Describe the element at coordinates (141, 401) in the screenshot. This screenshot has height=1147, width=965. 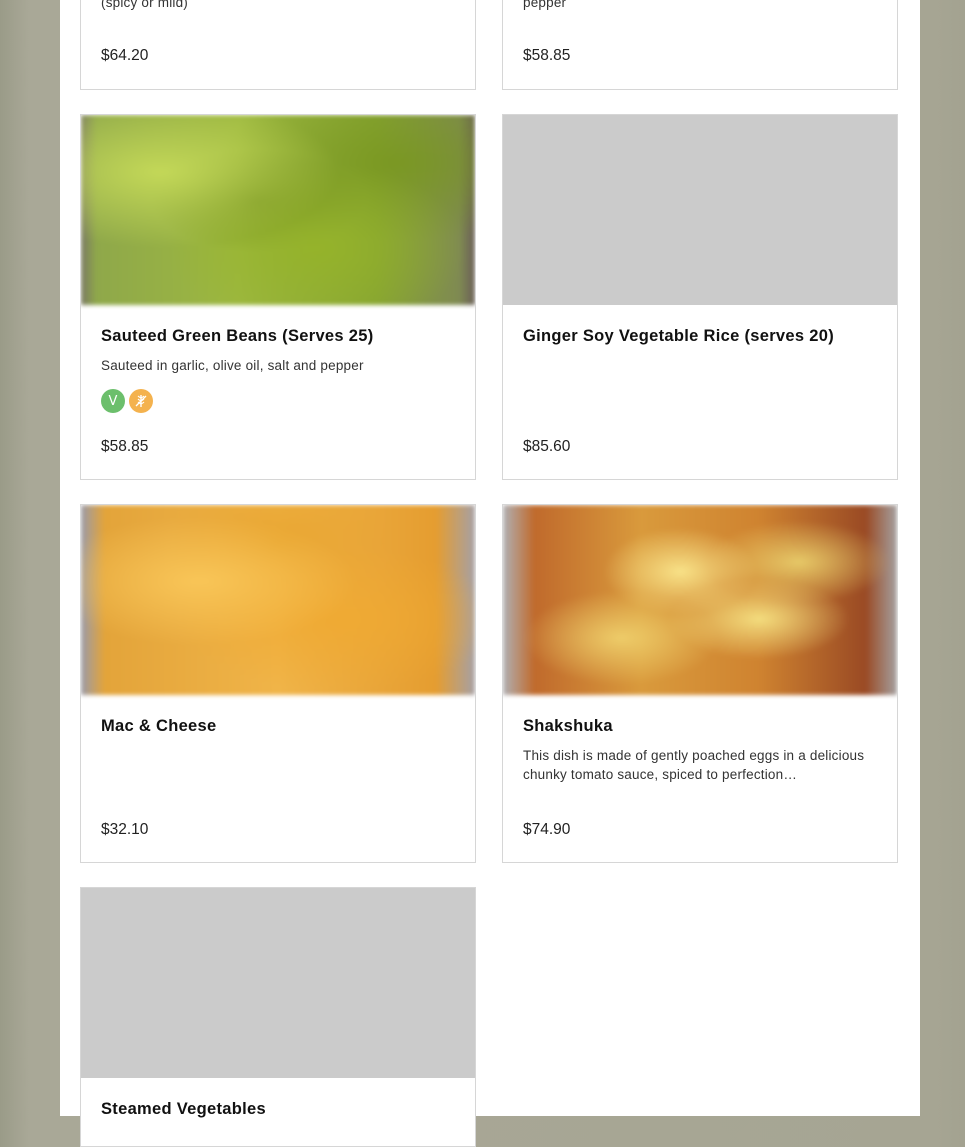
I see `gluten-free-icon` at that location.